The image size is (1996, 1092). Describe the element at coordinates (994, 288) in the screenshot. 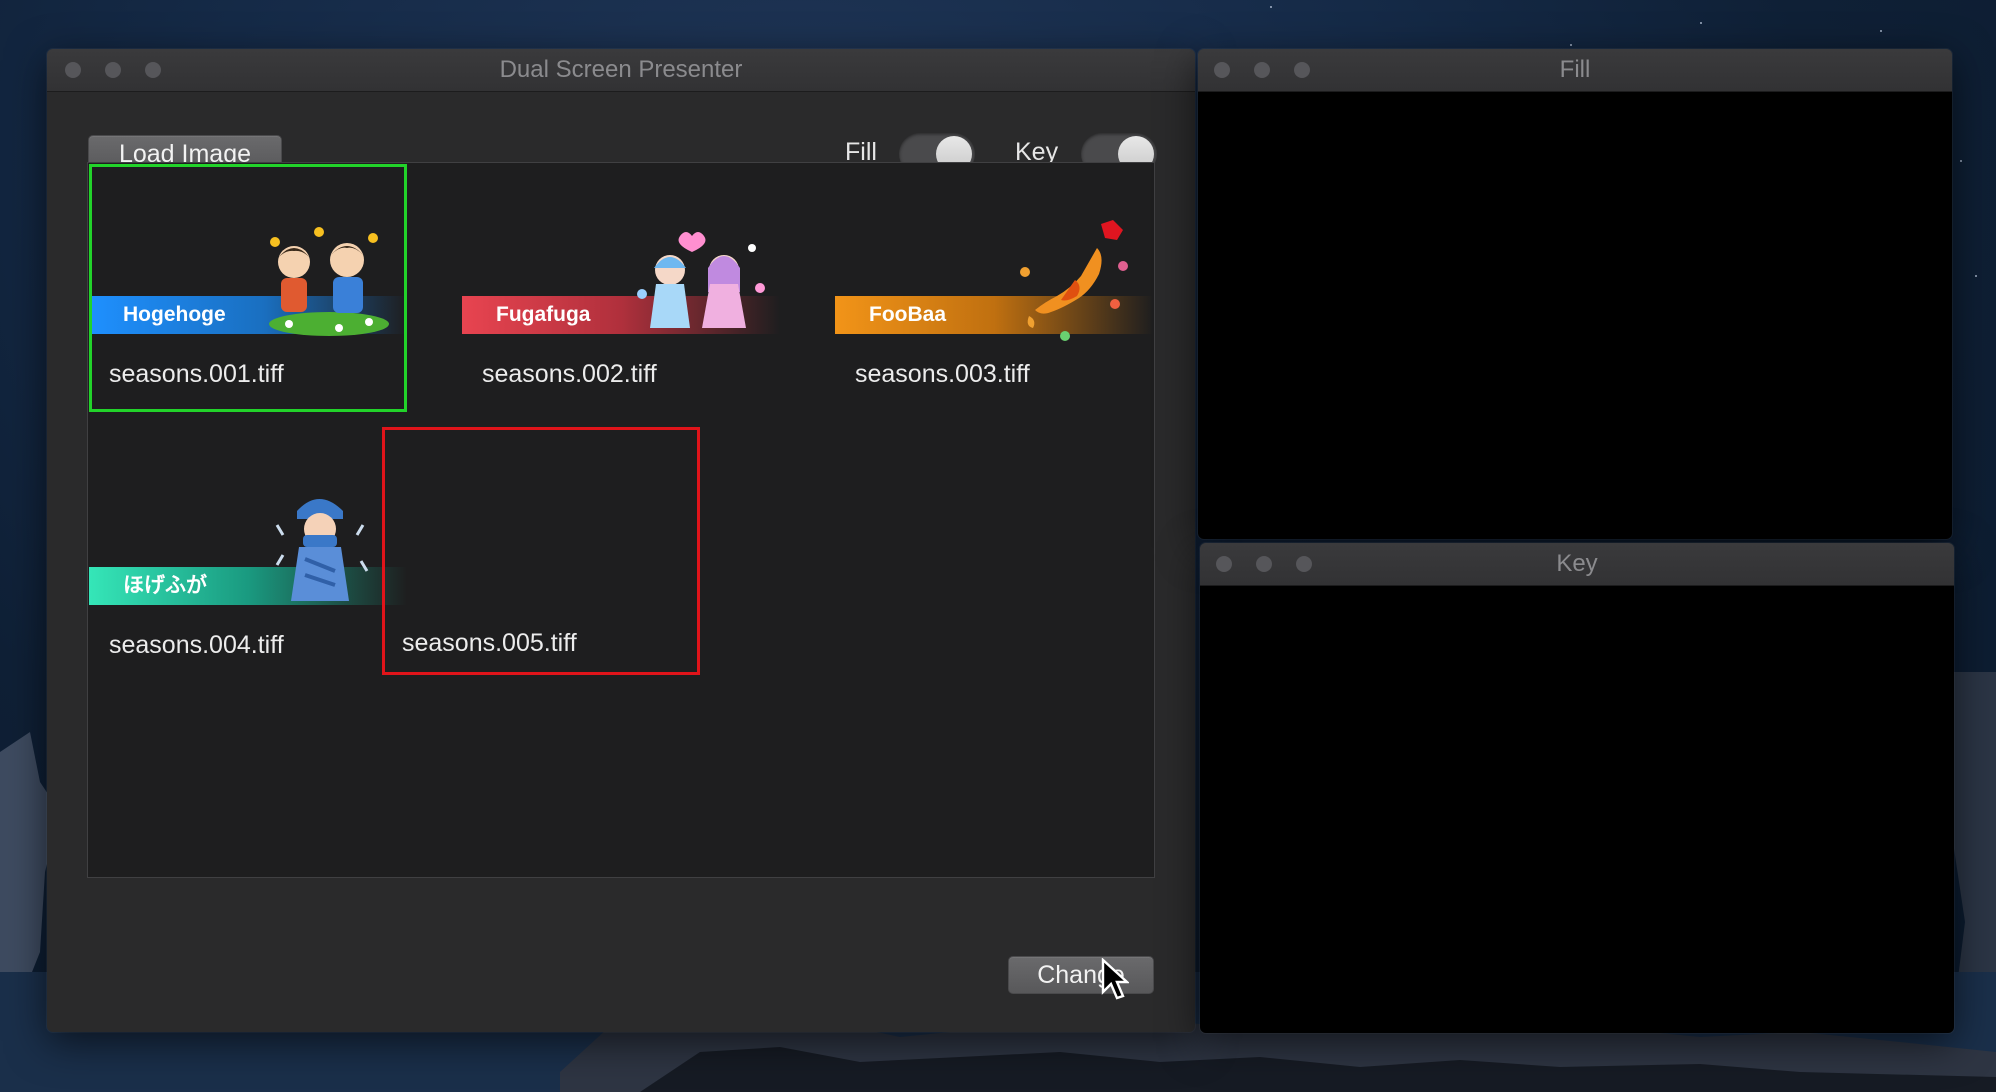

I see `image-tile: FooBaa seasons.003.tiff` at that location.